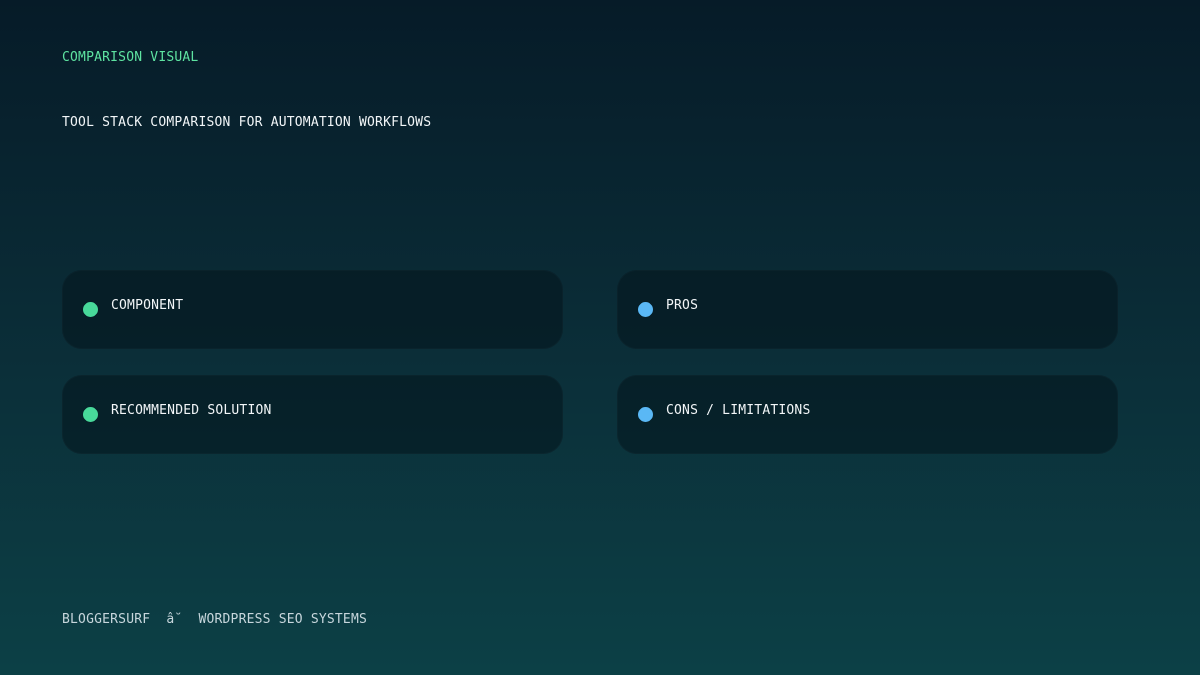 Image resolution: width=1200 pixels, height=675 pixels. Describe the element at coordinates (215, 619) in the screenshot. I see `footer-credit: BLOGGERSURF â˘ WORDPRESS SEO SYSTEMS` at that location.